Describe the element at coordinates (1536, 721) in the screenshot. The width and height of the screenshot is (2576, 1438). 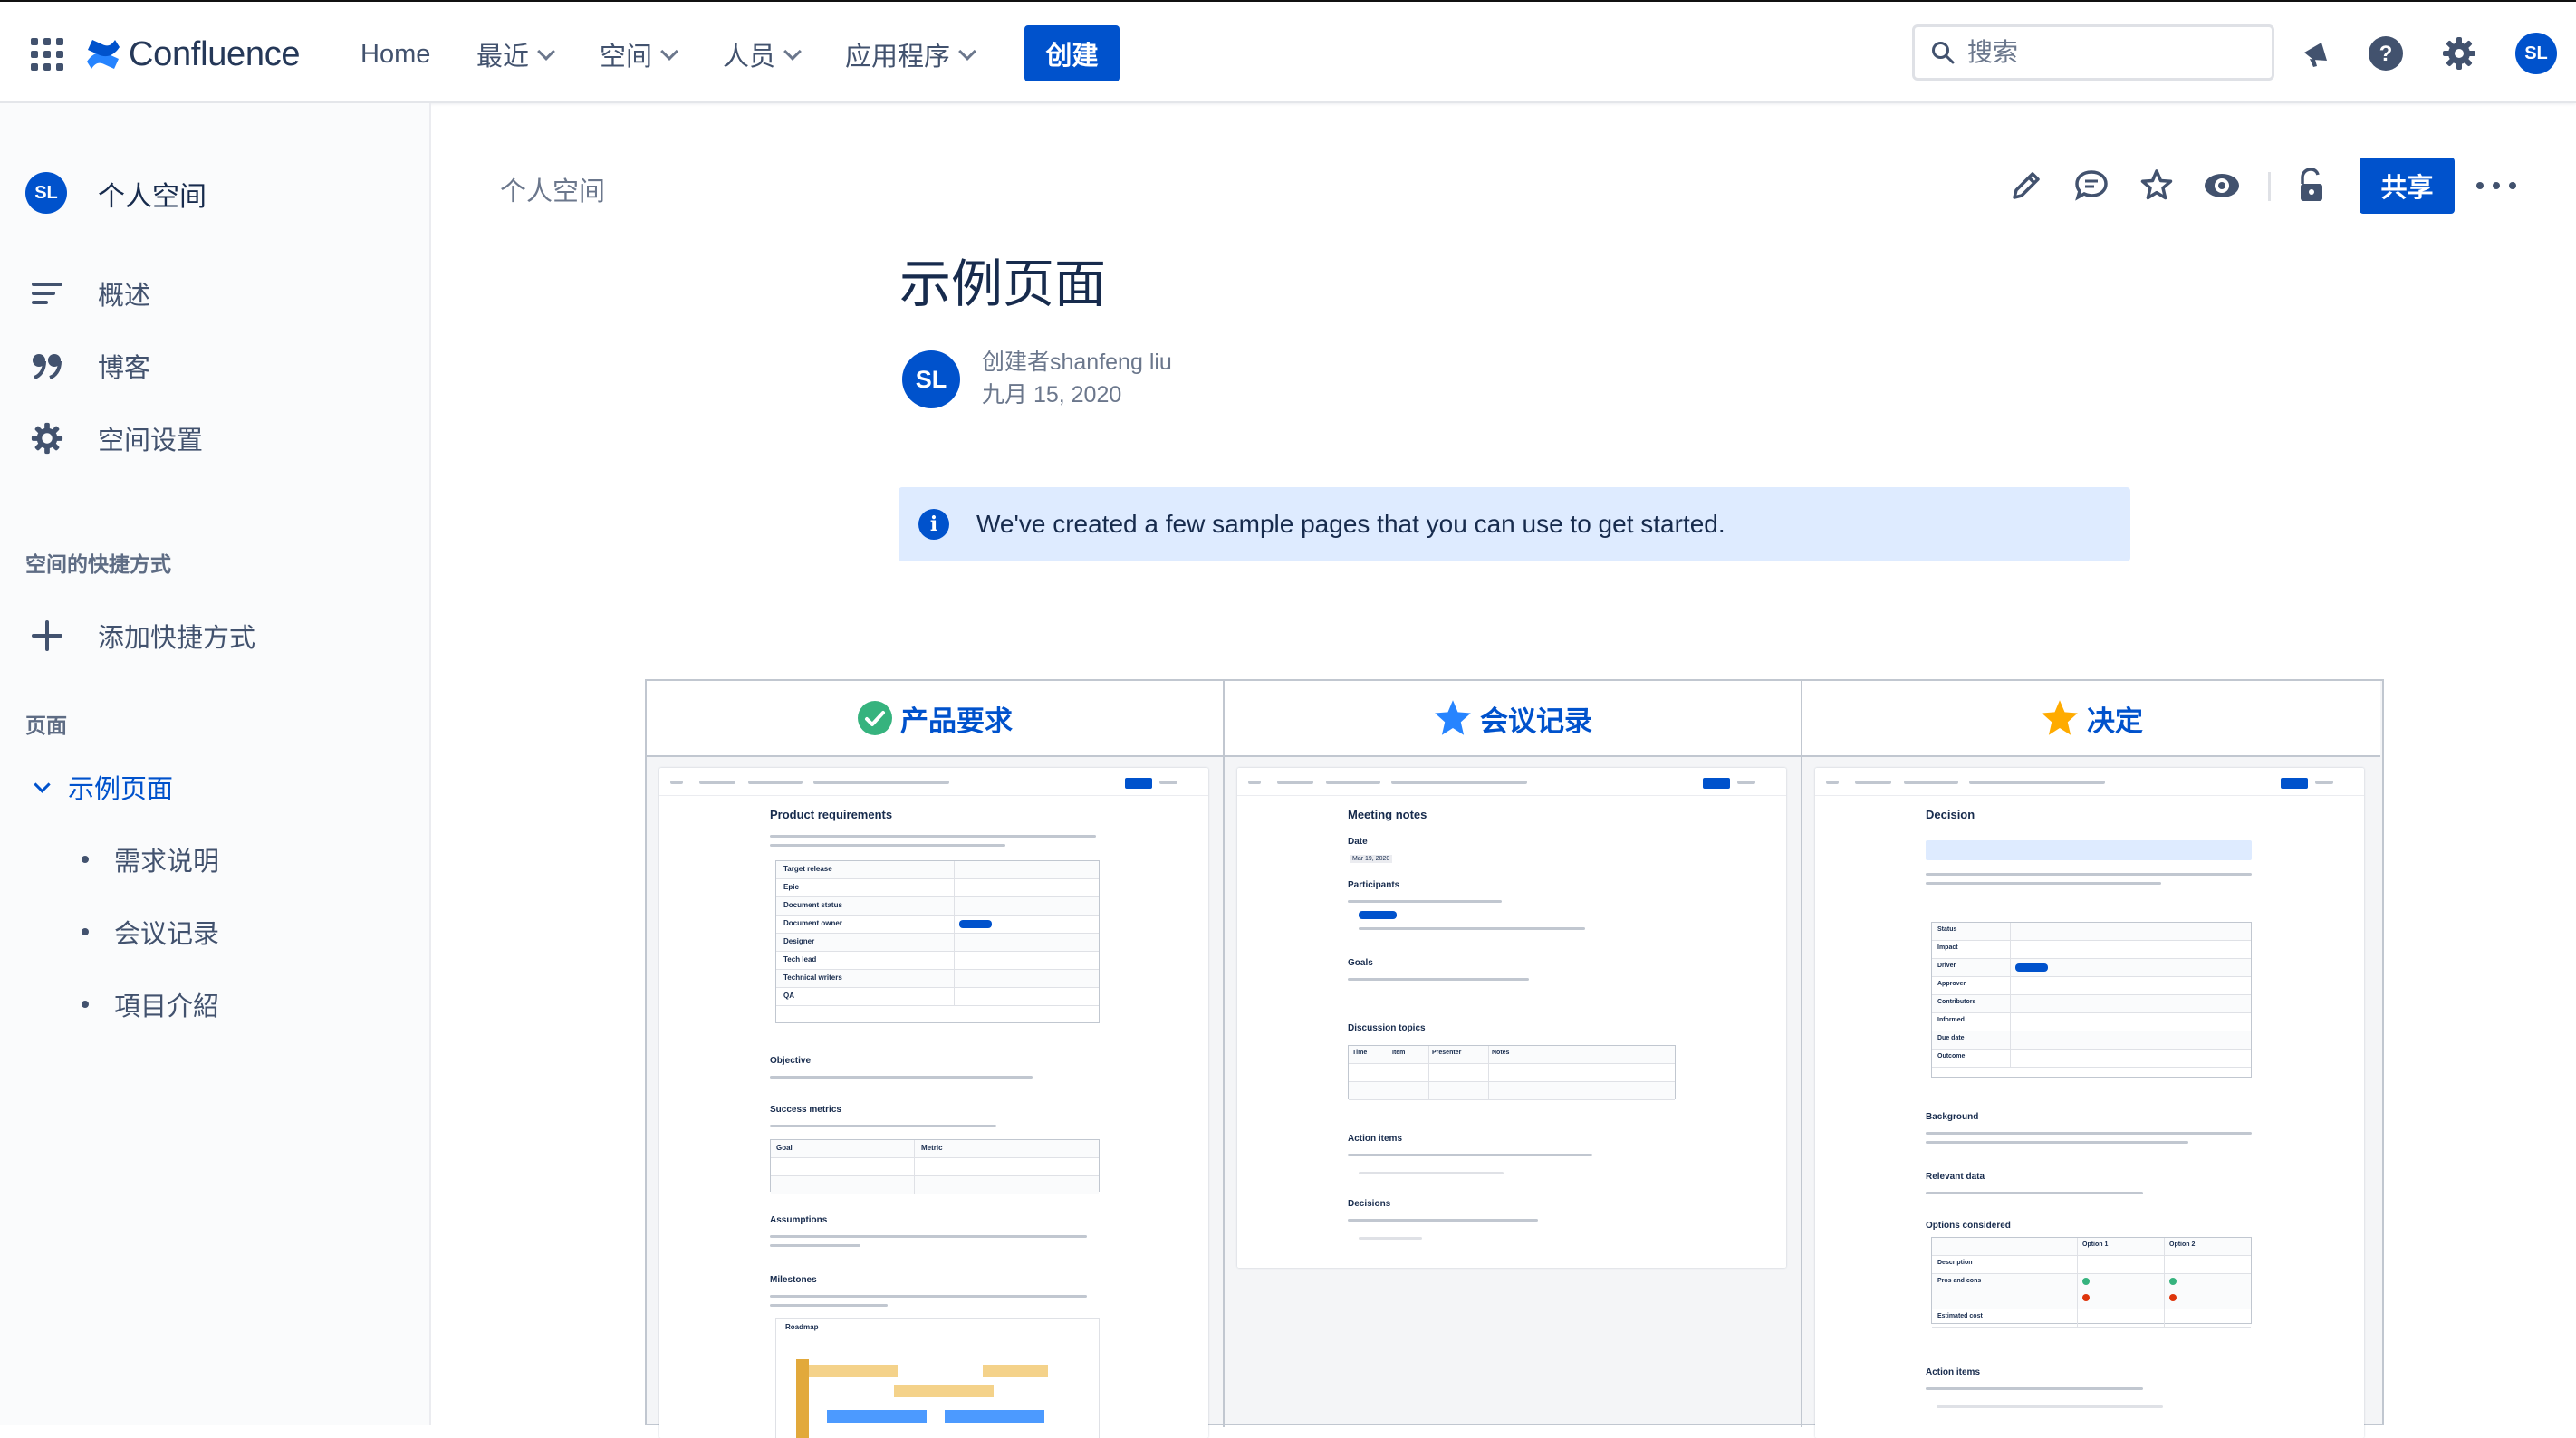
I see `template-label: 会议记录` at that location.